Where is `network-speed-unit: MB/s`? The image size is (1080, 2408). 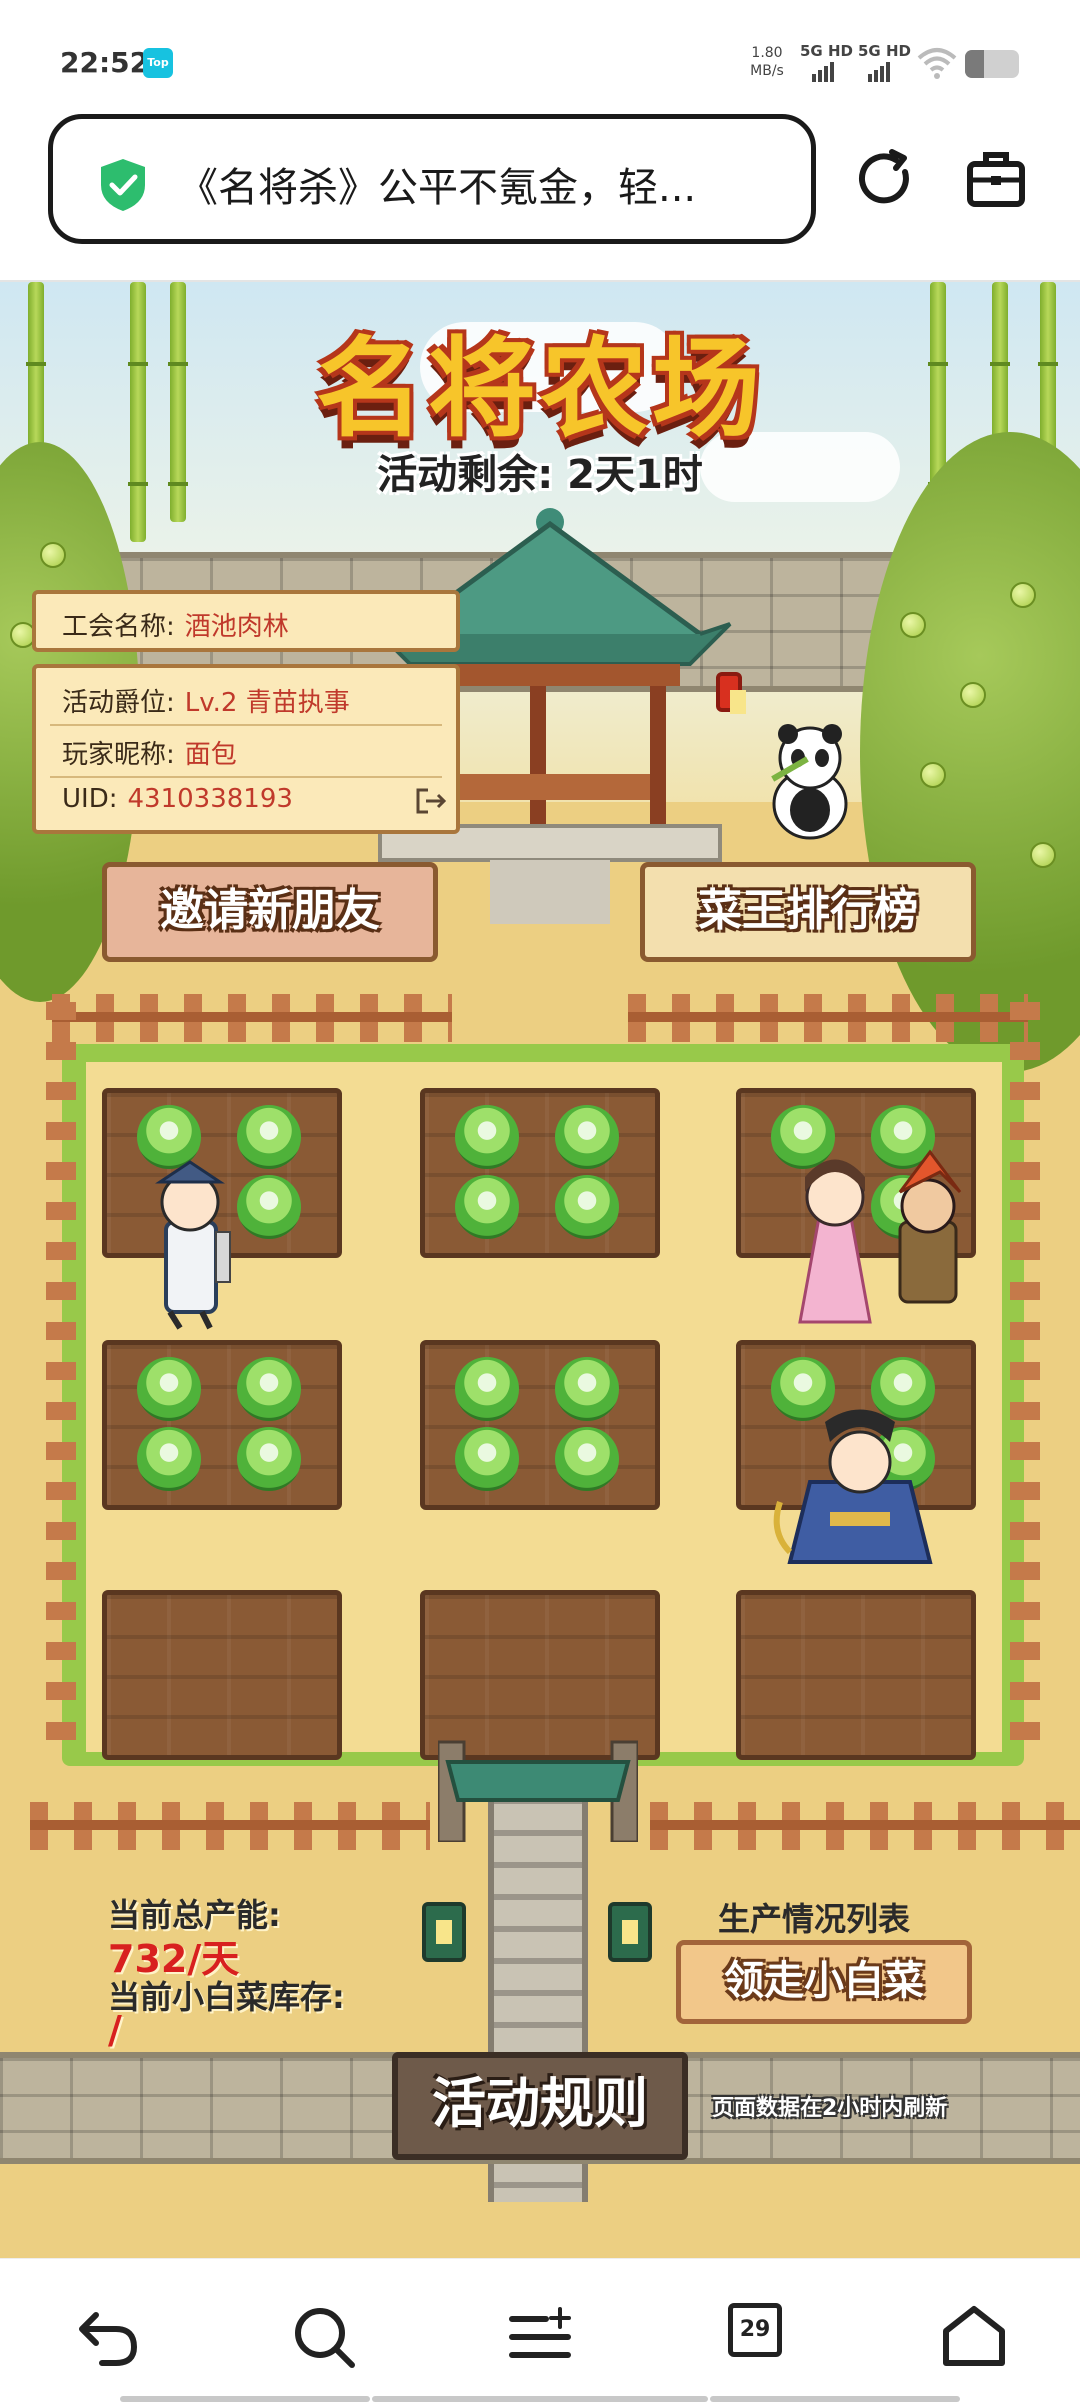
network-speed-unit: MB/s is located at coordinates (767, 71).